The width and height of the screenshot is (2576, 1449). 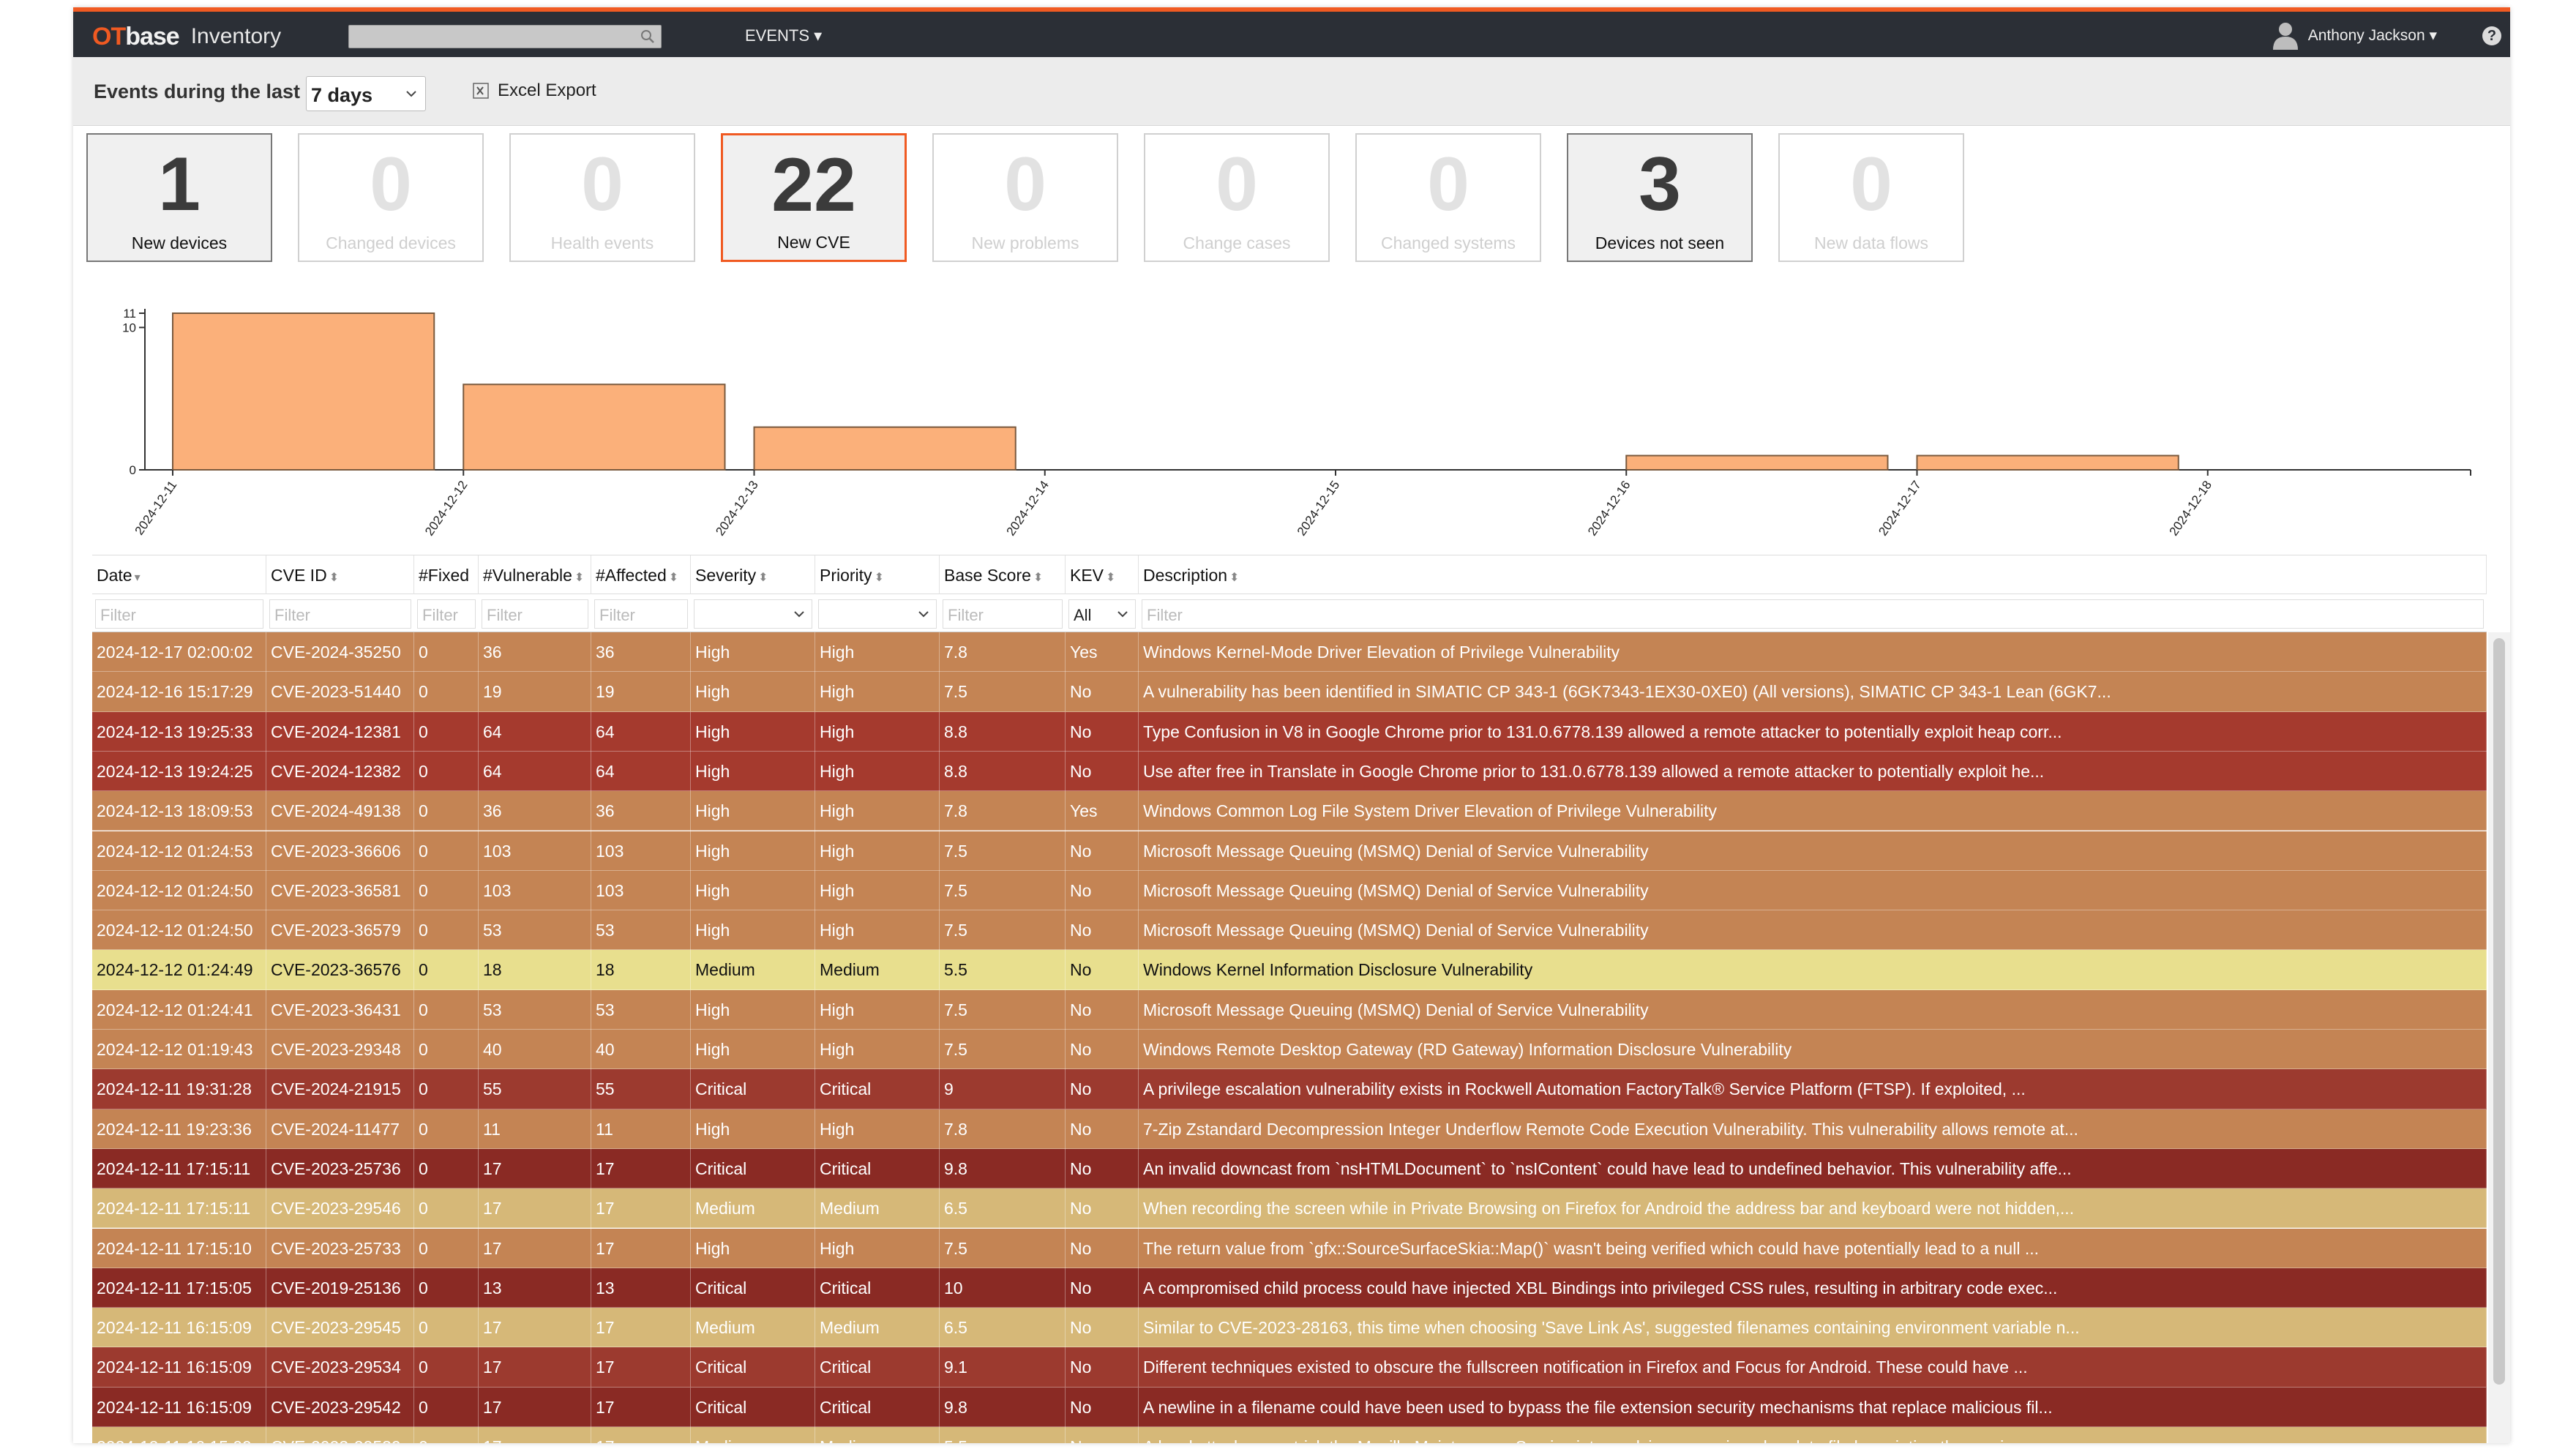 I want to click on column-header-kev: KEV ⬍, so click(x=1102, y=575).